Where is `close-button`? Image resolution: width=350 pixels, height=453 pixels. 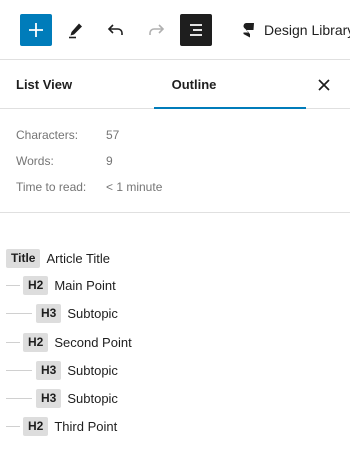 close-button is located at coordinates (324, 85).